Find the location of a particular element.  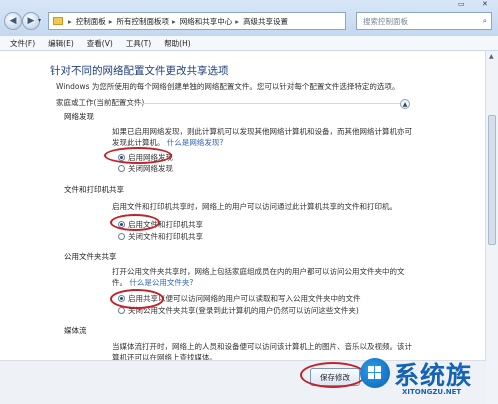

menu-help: 帮助(H) is located at coordinates (177, 43).